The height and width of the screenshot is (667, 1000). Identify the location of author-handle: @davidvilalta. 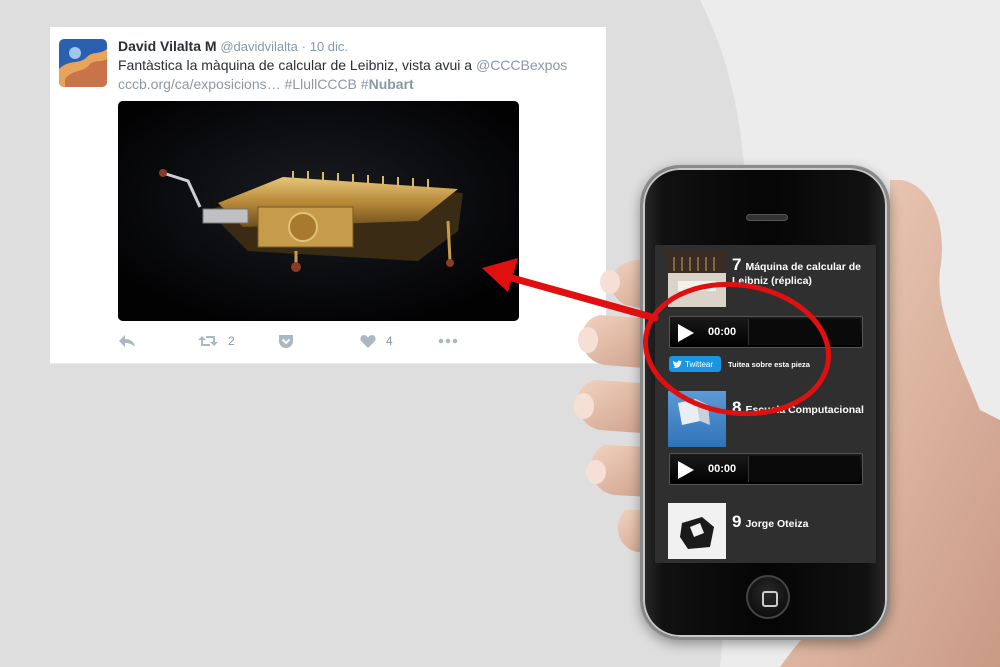
(259, 46).